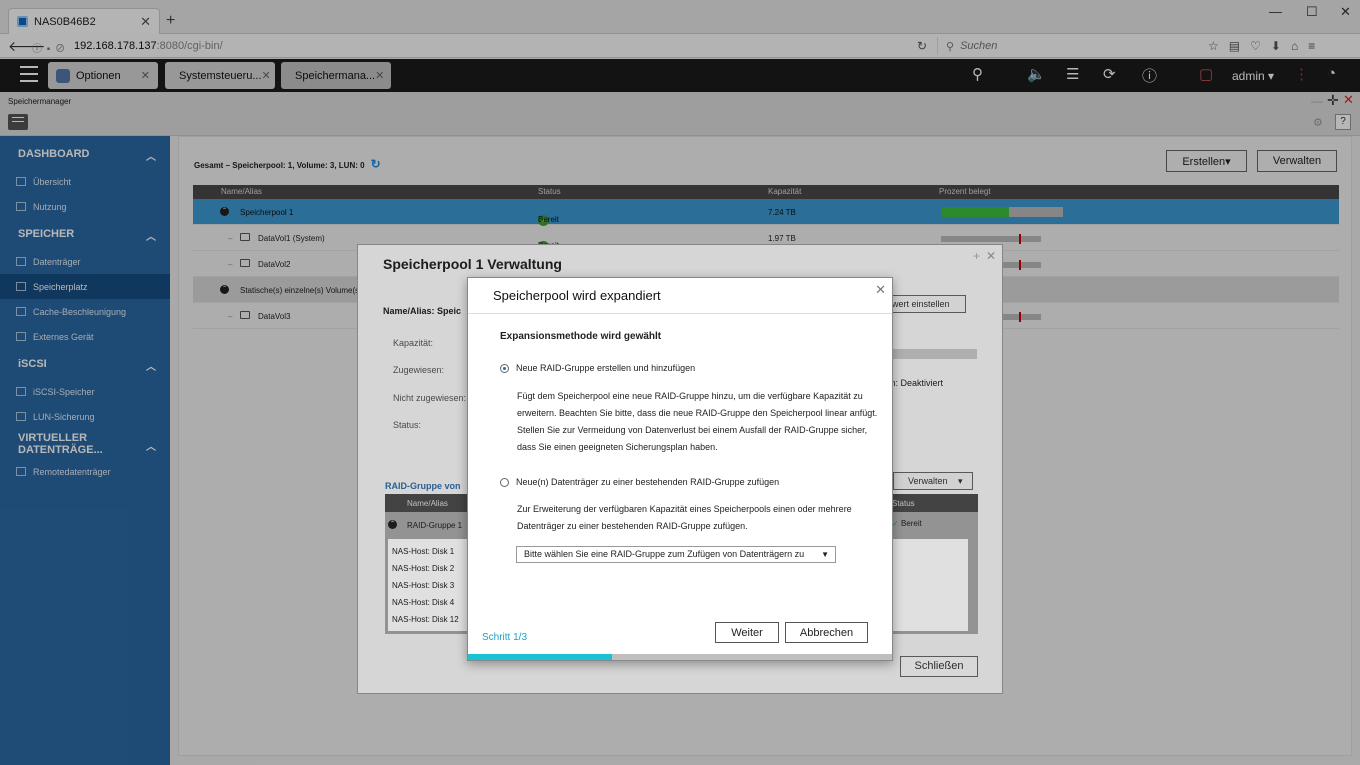 Image resolution: width=1360 pixels, height=765 pixels. I want to click on cancel-button: Abbrechen, so click(826, 632).